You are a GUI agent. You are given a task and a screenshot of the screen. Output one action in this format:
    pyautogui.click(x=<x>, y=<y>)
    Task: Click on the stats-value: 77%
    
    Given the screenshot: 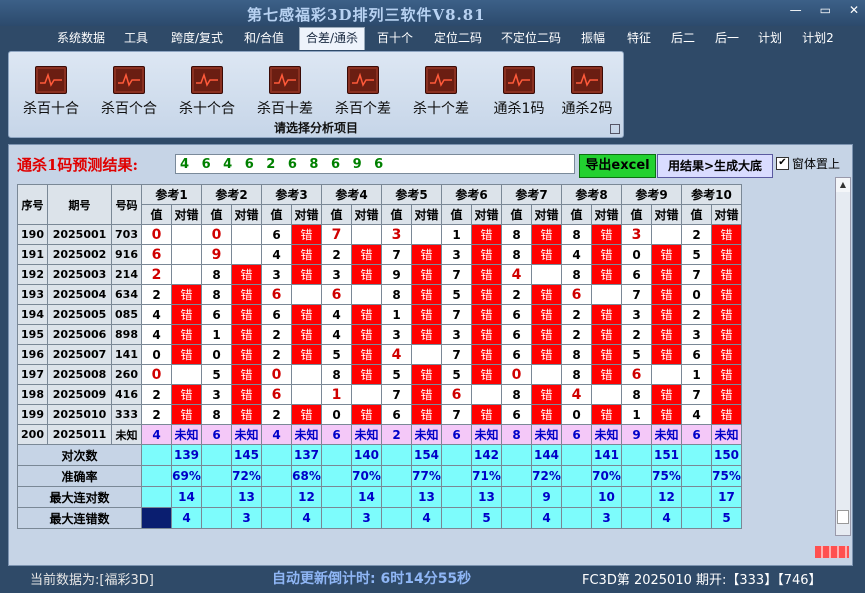 What is the action you would take?
    pyautogui.click(x=426, y=476)
    